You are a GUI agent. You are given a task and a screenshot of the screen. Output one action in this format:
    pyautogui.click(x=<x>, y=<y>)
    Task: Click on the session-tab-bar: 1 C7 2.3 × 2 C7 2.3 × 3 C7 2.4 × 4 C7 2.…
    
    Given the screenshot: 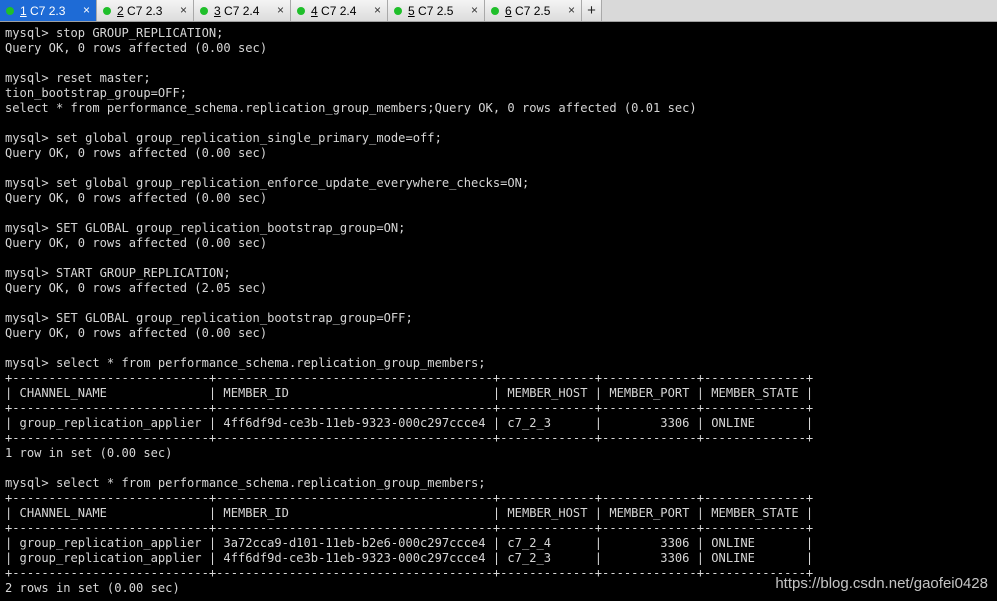 What is the action you would take?
    pyautogui.click(x=498, y=11)
    